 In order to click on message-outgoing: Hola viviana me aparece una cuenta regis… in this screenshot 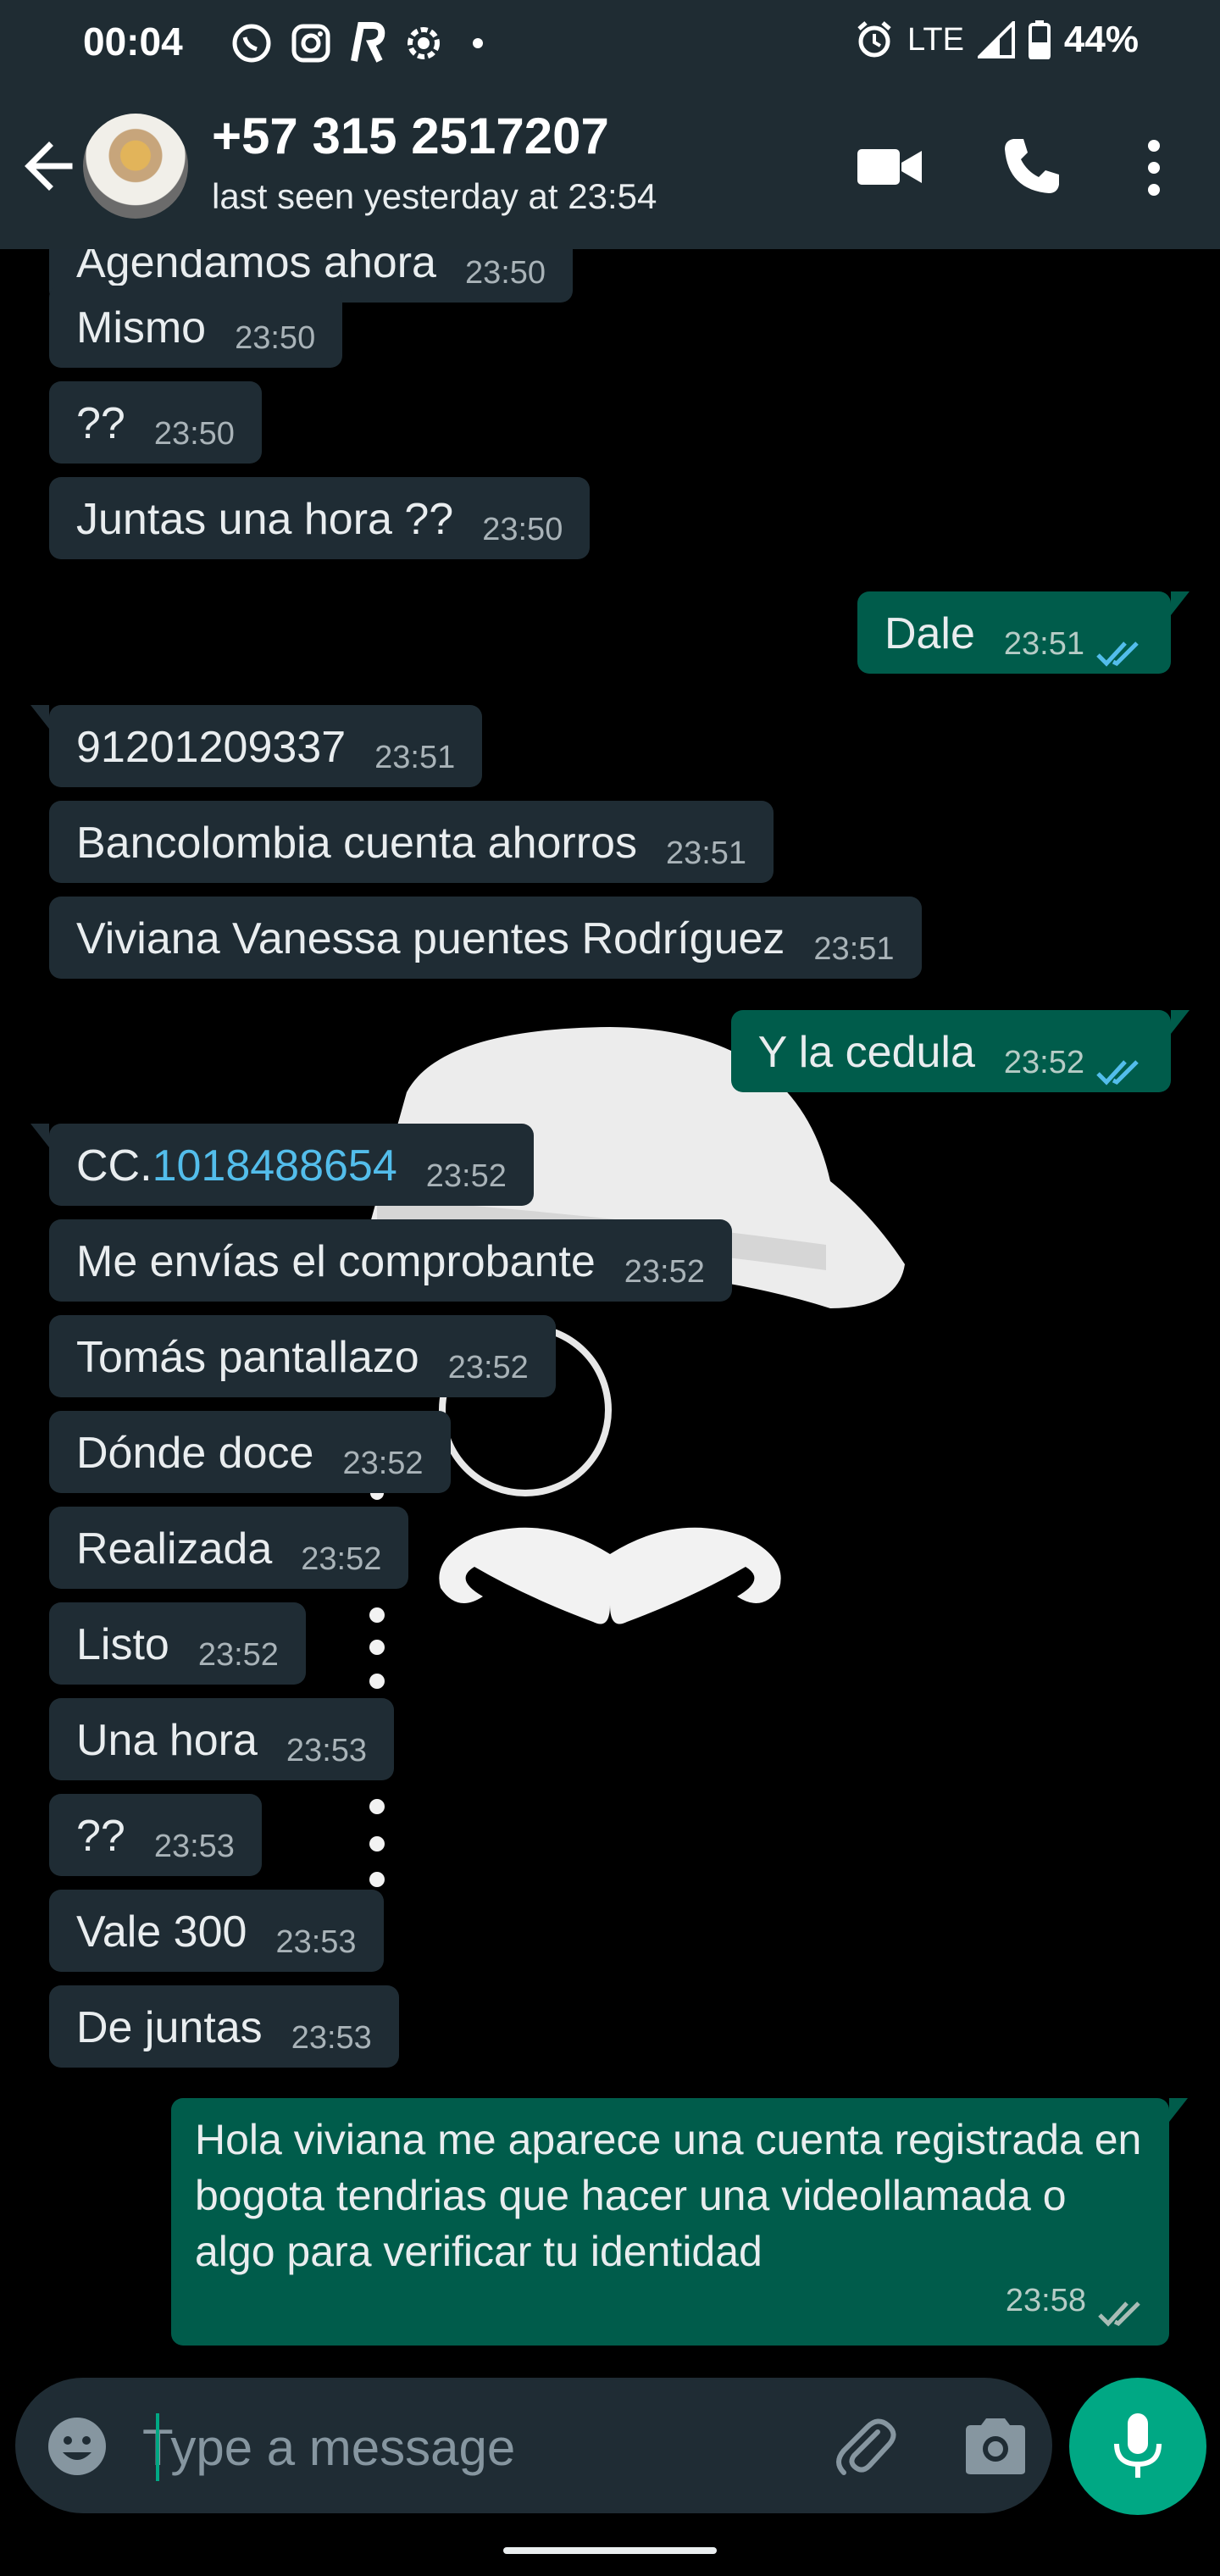, I will do `click(679, 2222)`.